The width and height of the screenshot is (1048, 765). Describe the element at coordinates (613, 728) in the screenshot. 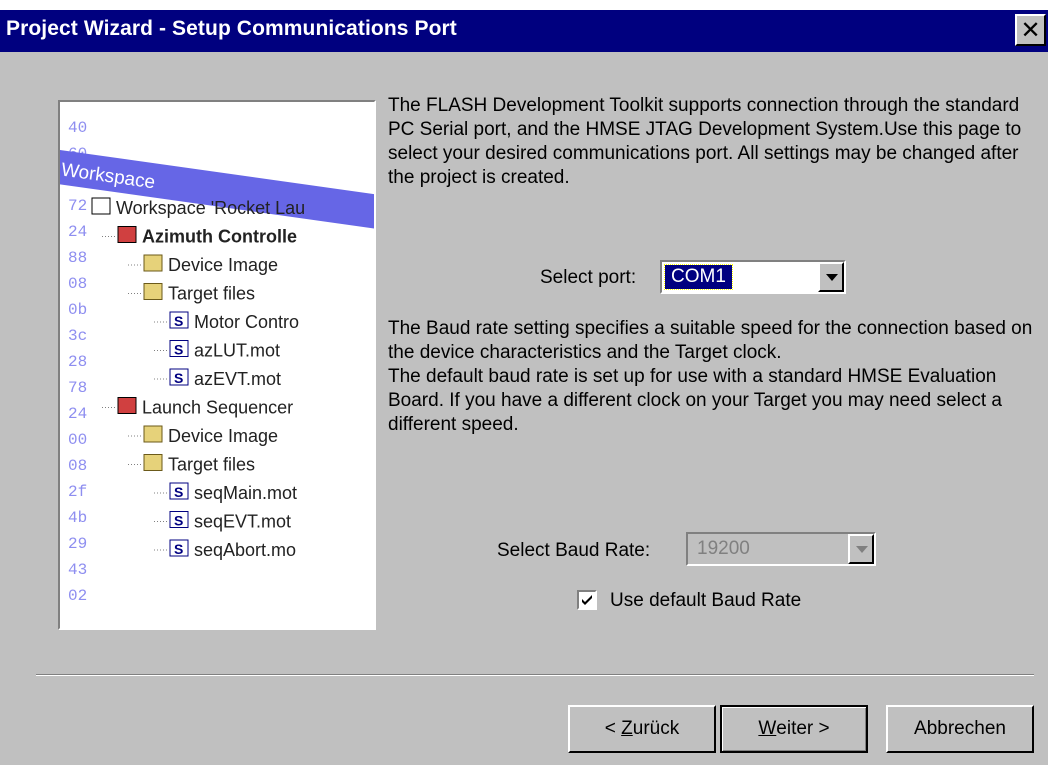

I see `back-button-prefix: <` at that location.